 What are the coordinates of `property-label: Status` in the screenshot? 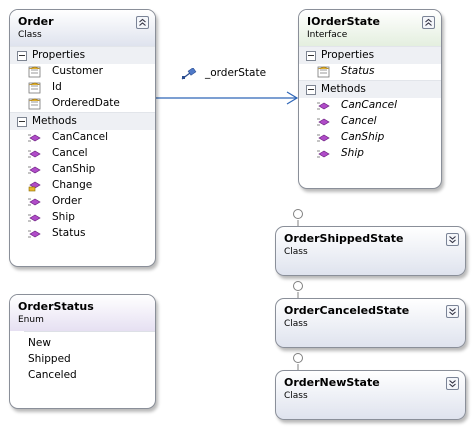 It's located at (358, 71).